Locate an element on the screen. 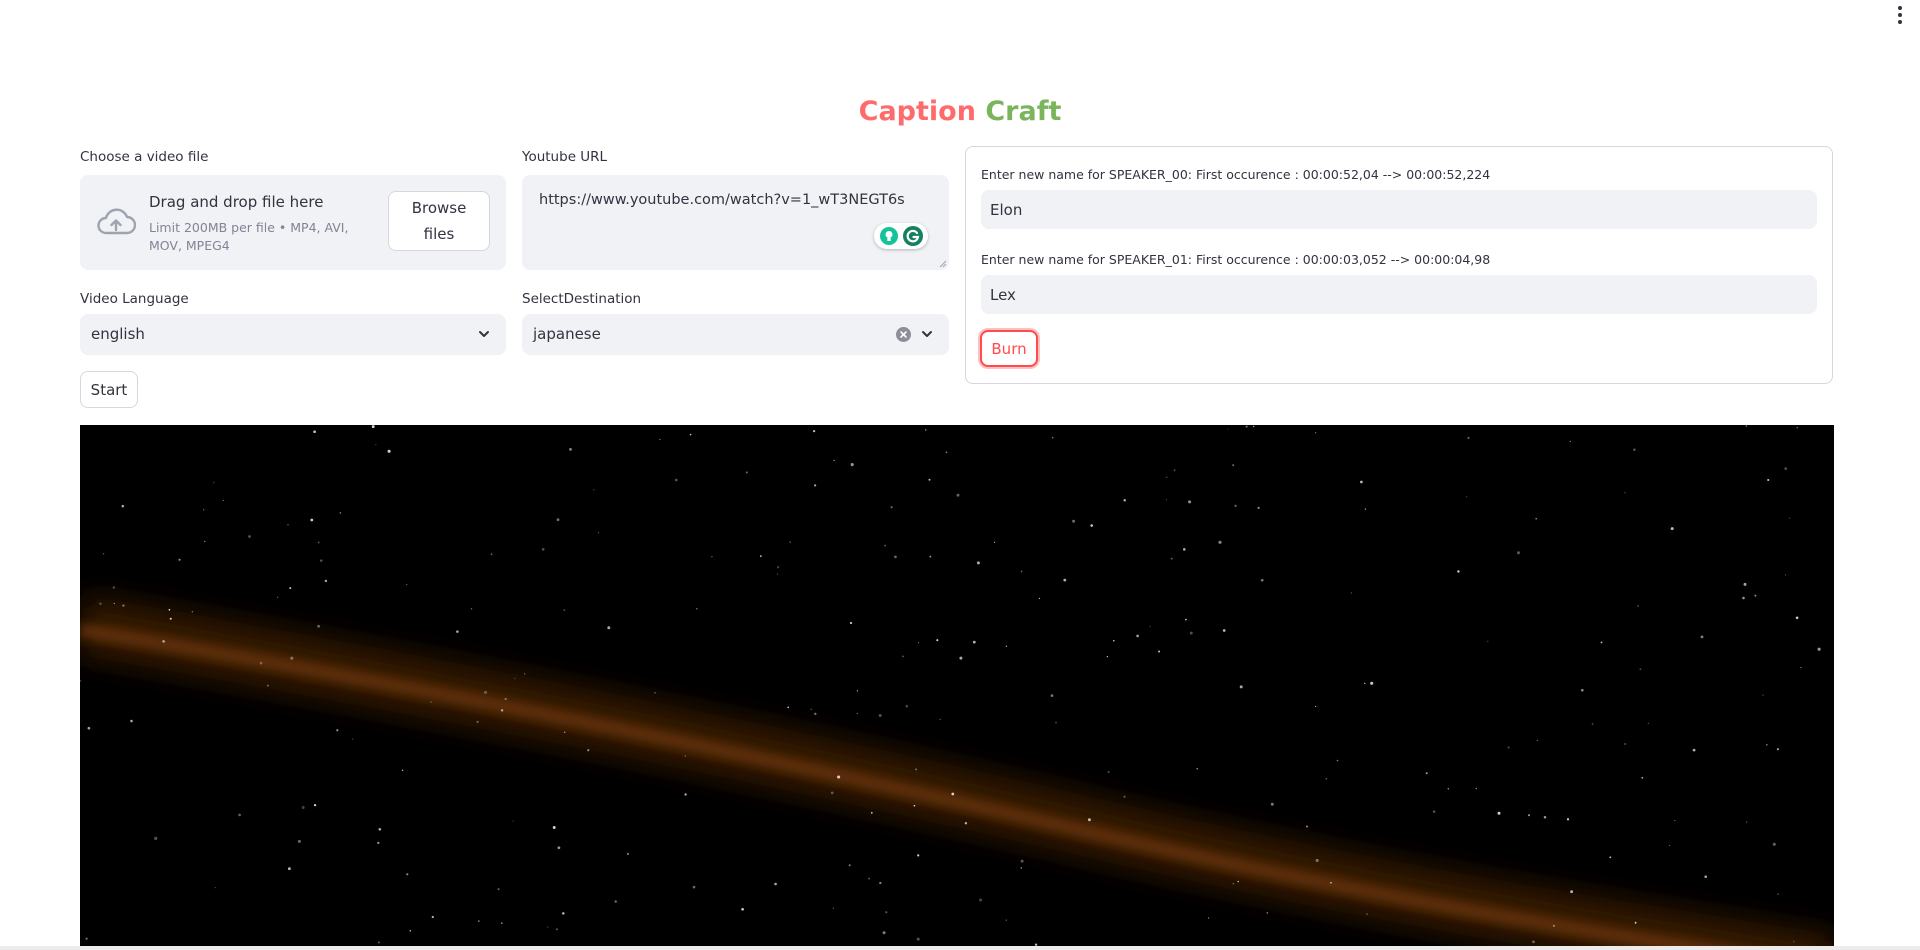 Image resolution: width=1920 pixels, height=950 pixels. video-language-select: english is located at coordinates (293, 334).